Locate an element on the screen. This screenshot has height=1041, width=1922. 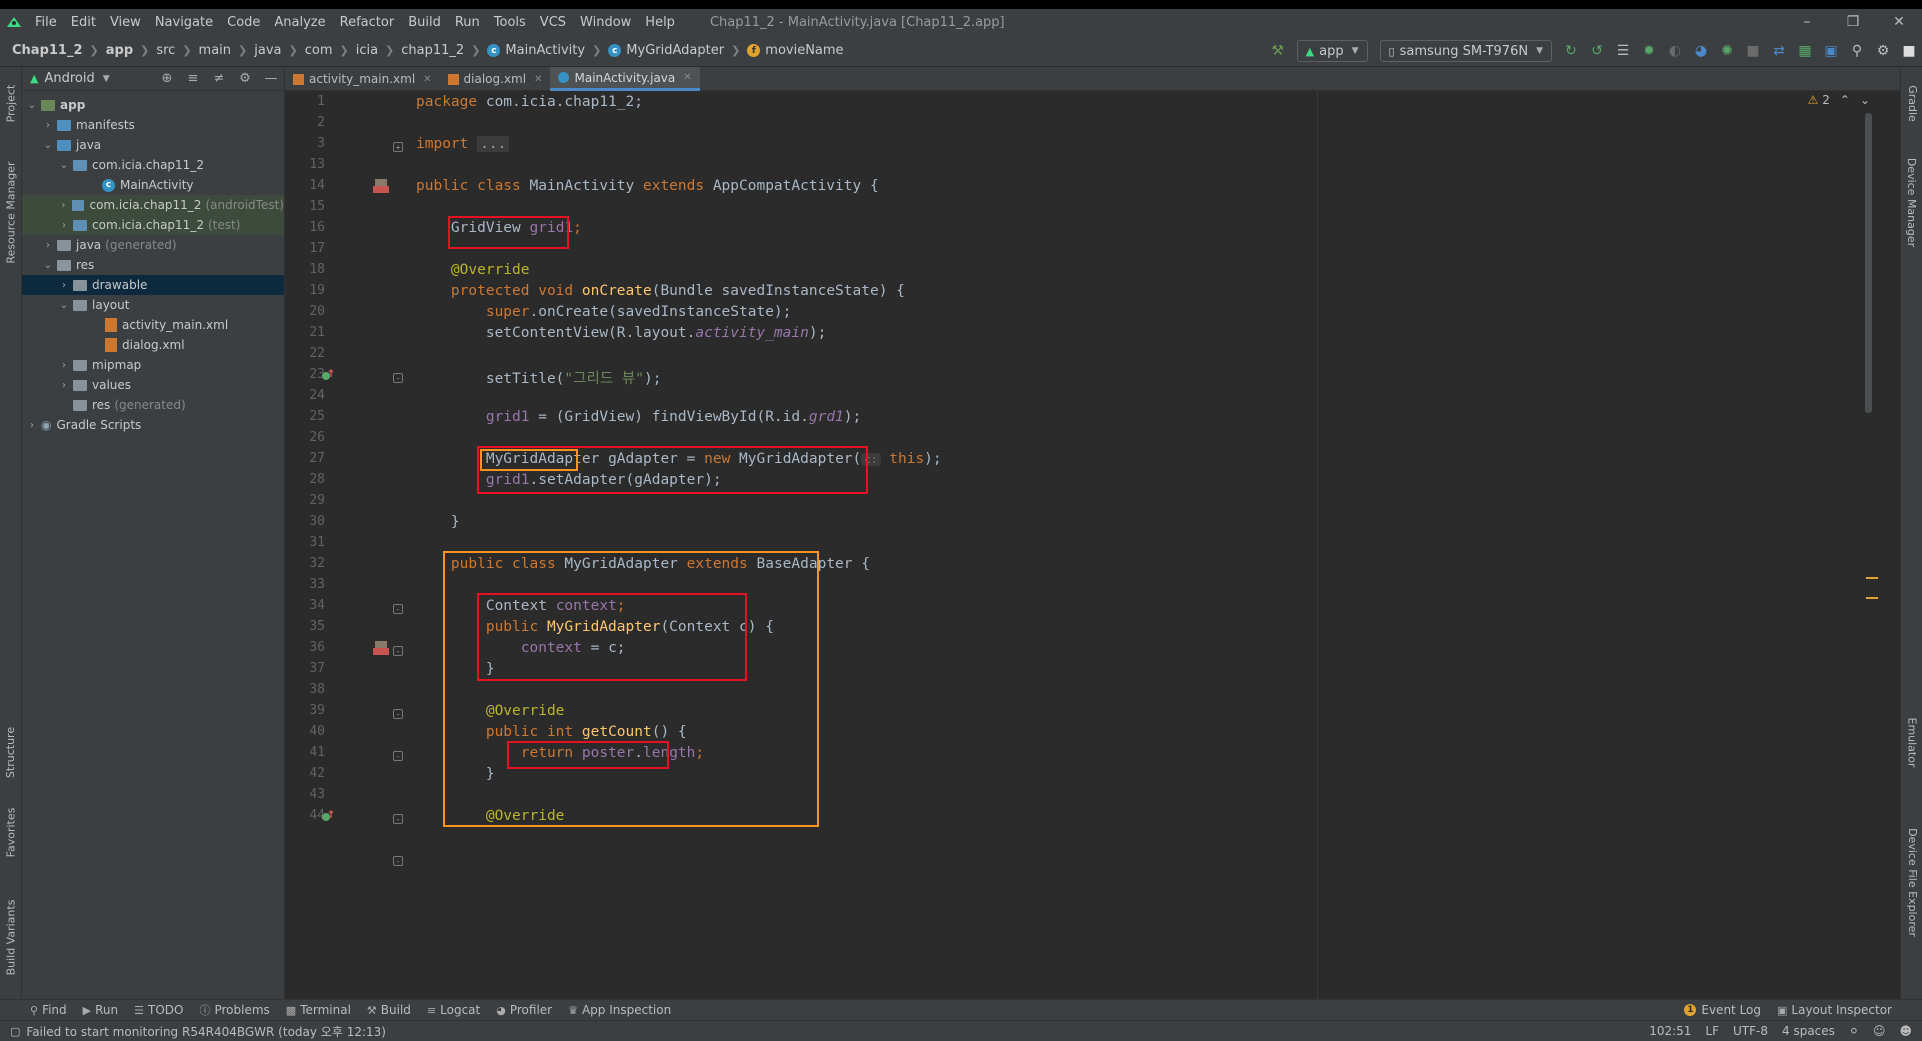
tab-activity-main-xml: activity_main.xml ✕ is located at coordinates (362, 79).